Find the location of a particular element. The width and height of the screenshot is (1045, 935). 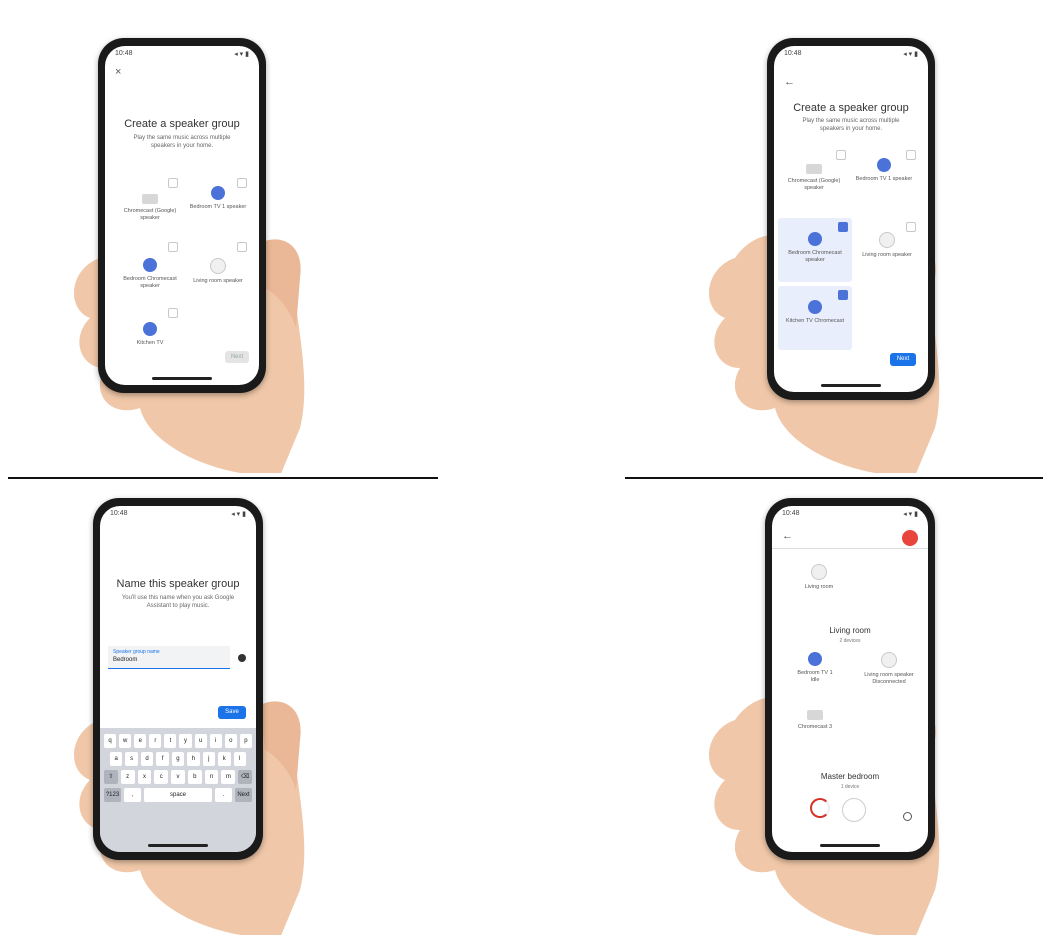

room-subtitle: 2 devices is located at coordinates (850, 641).